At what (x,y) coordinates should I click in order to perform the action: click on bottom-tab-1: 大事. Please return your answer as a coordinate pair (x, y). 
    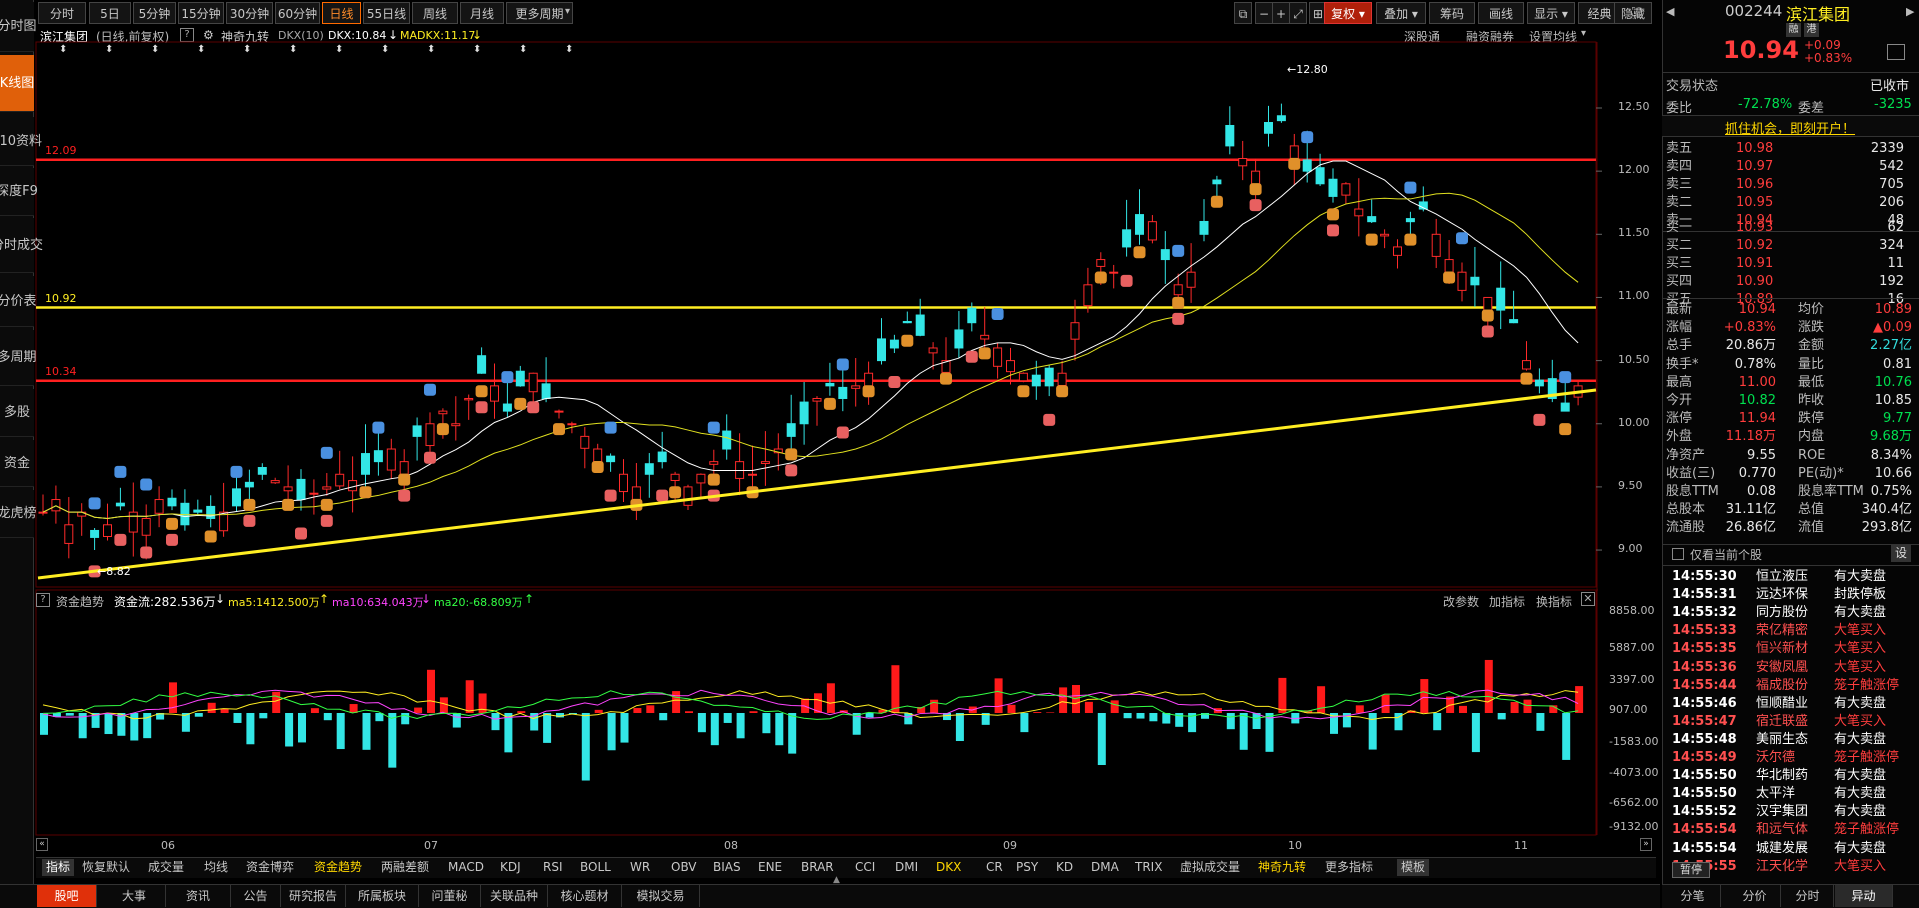
    Looking at the image, I should click on (134, 896).